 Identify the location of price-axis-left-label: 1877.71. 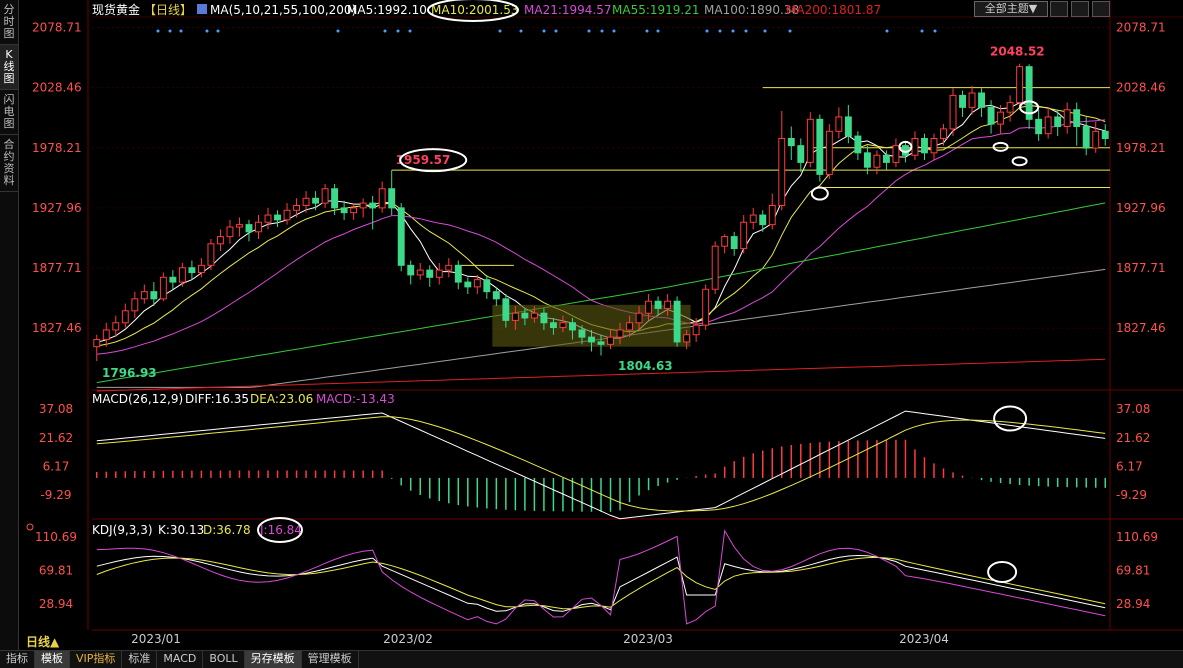
(57, 268).